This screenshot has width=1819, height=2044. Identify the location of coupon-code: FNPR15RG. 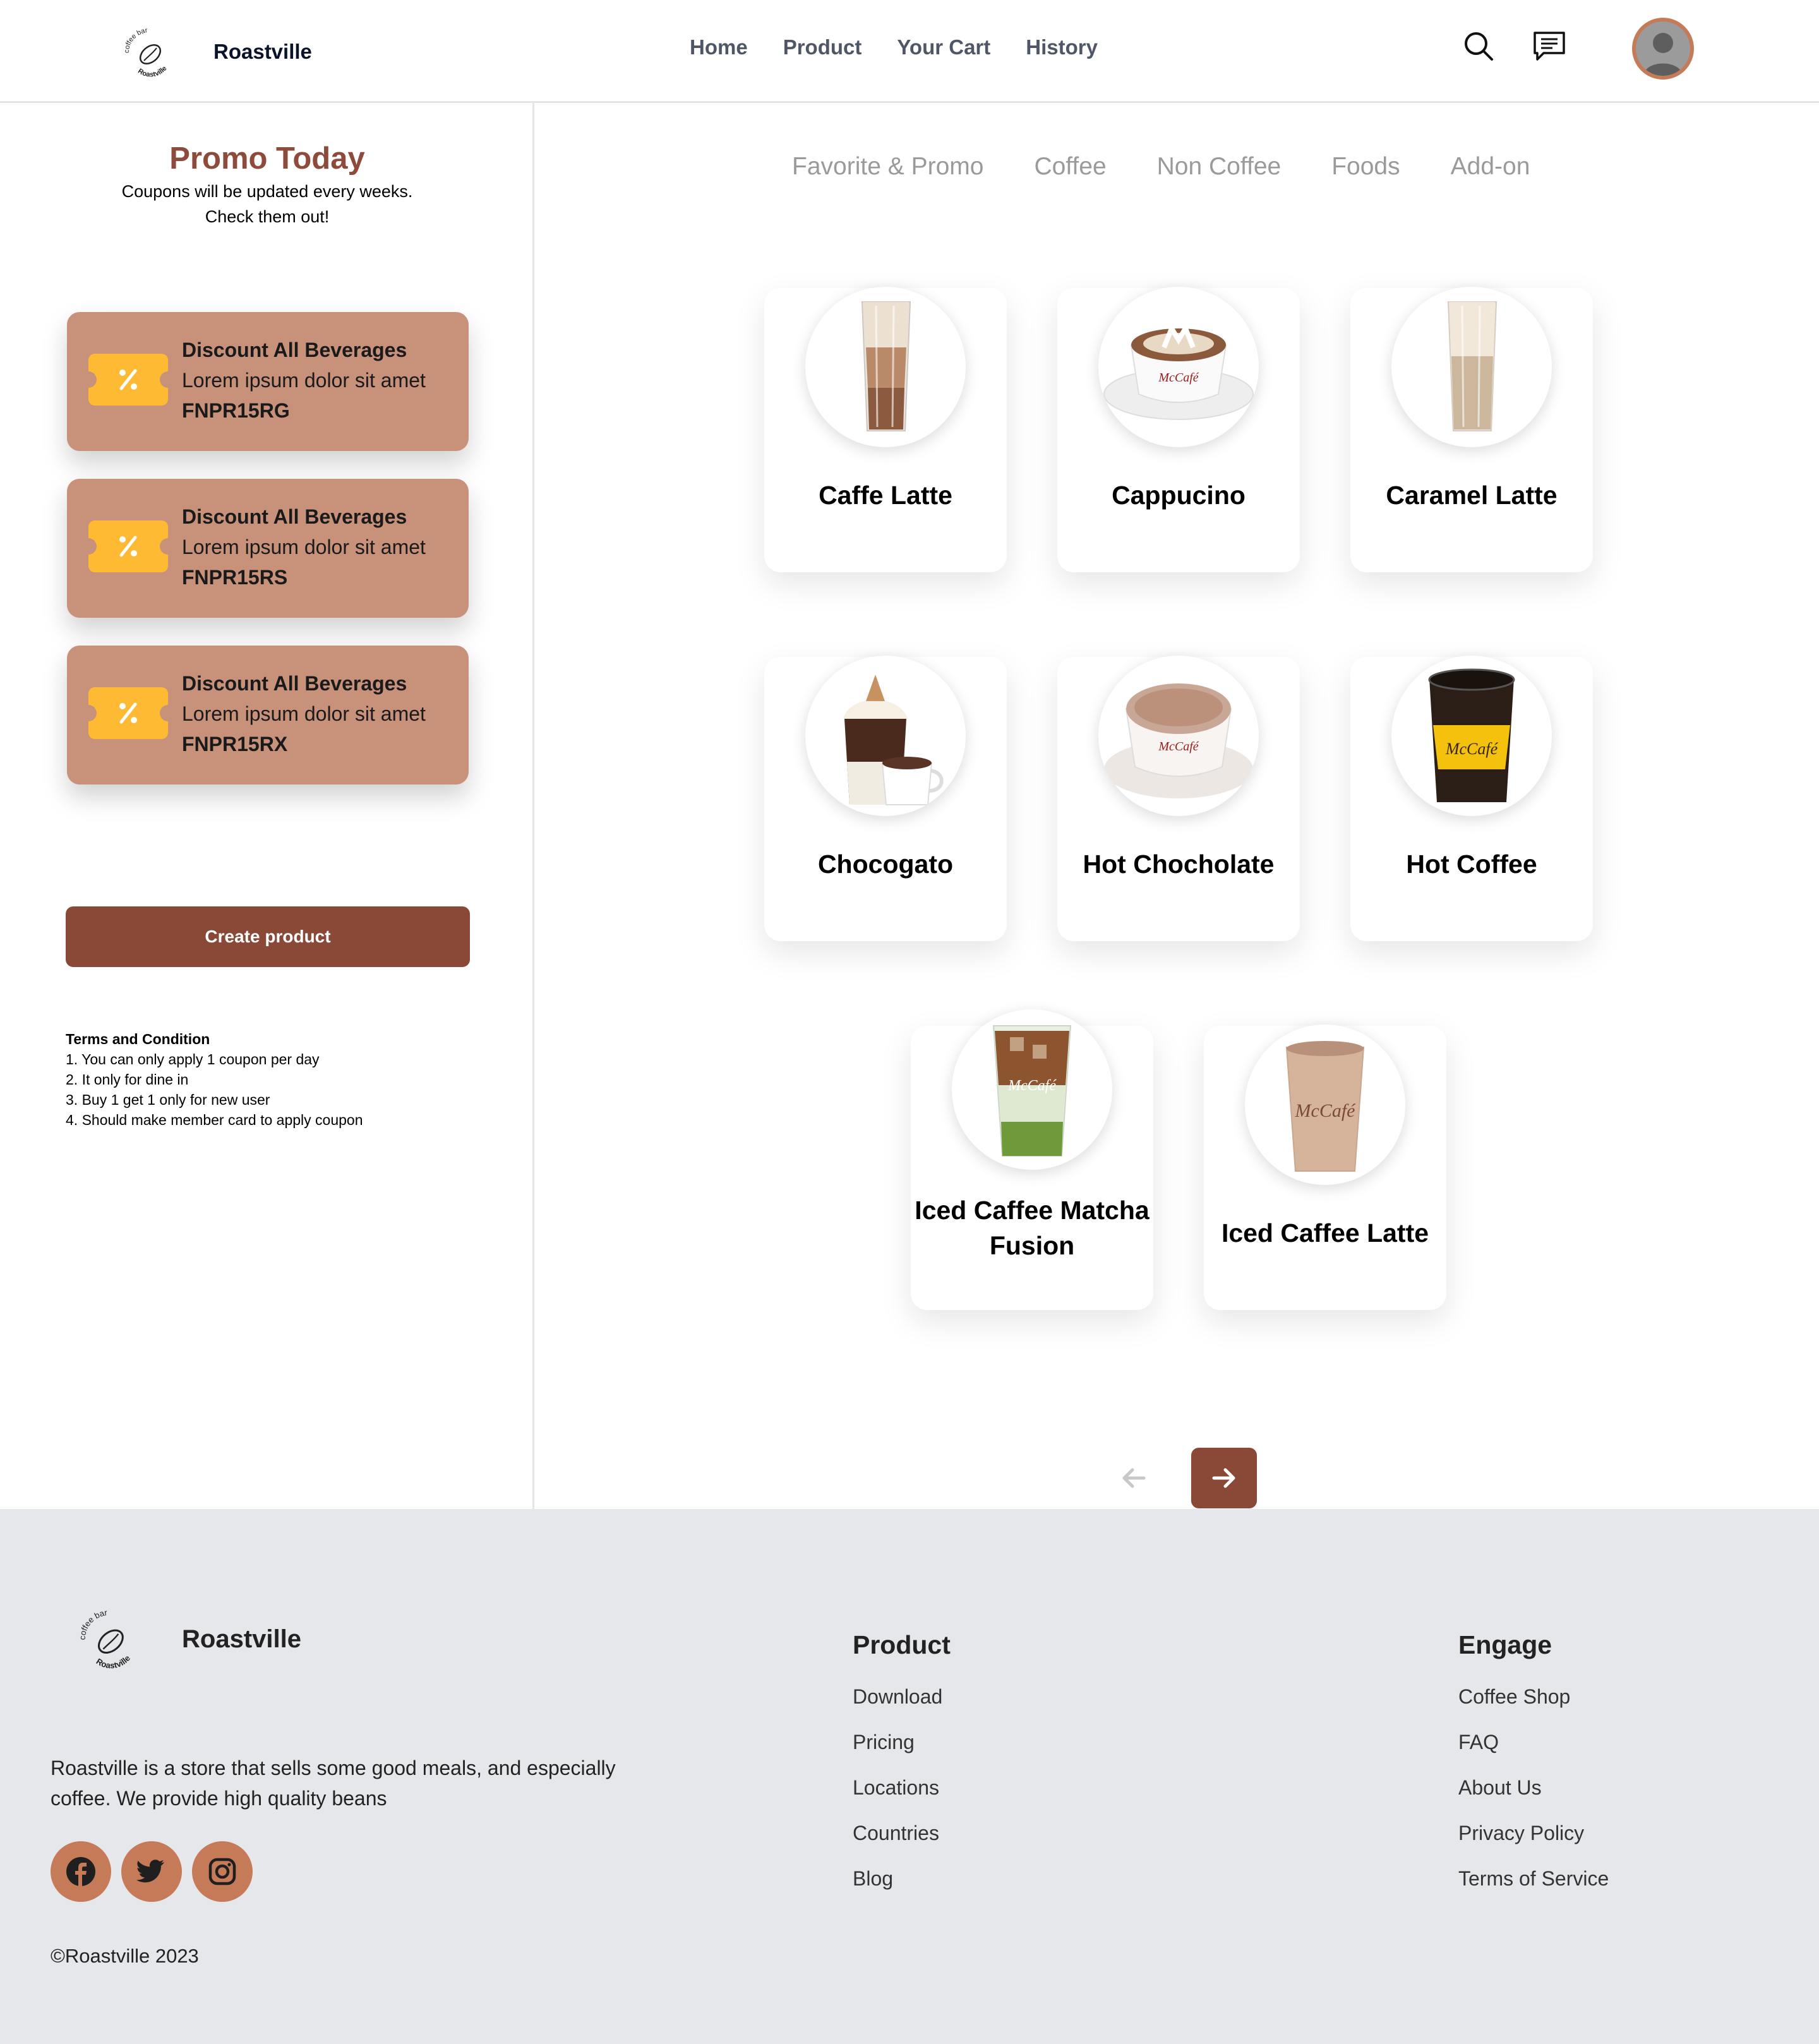
(236, 410).